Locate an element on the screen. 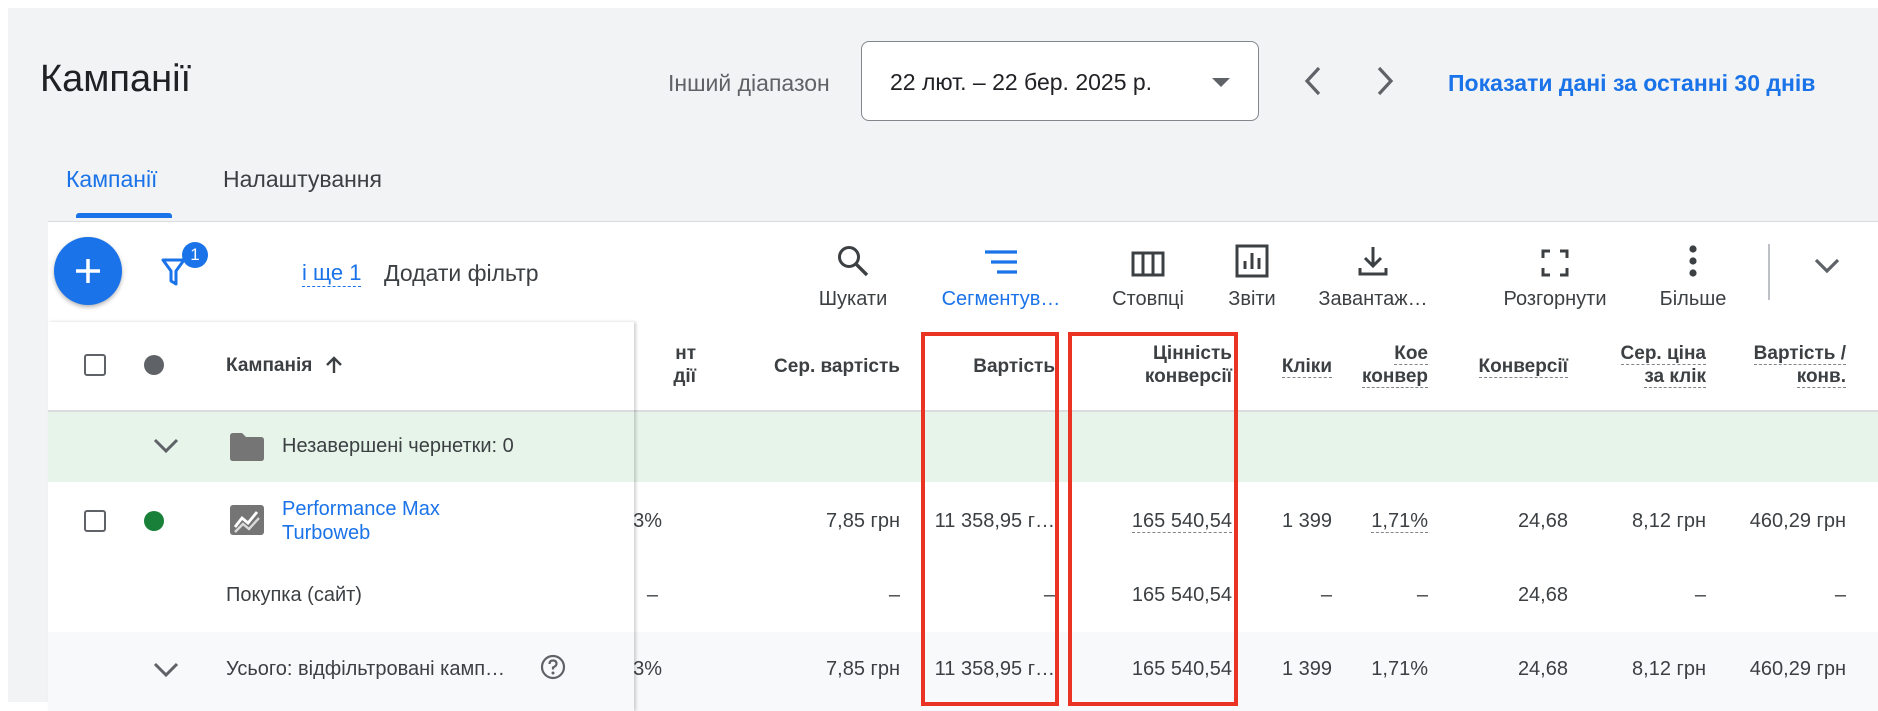 This screenshot has width=1878, height=711. avg-cpc-cell: 8,12 грн is located at coordinates (1669, 669).